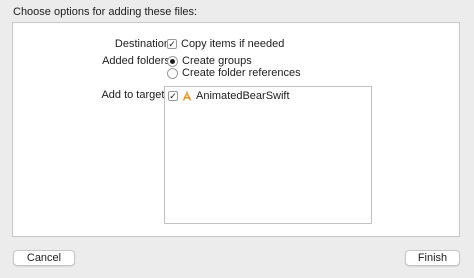 The image size is (474, 278). I want to click on dialog-title: Choose options for adding these files:, so click(105, 12).